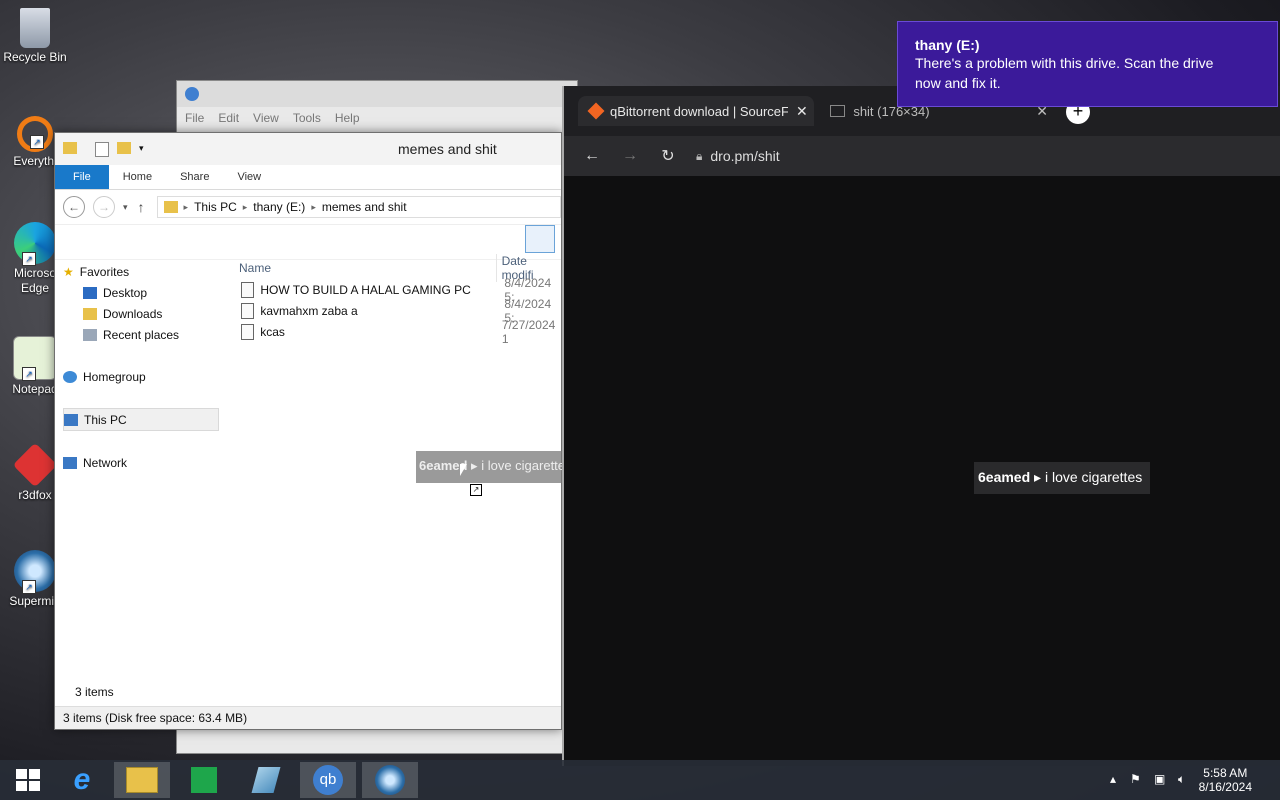 The width and height of the screenshot is (1280, 800). What do you see at coordinates (143, 313) in the screenshot?
I see `nav-downloads: Downloads` at bounding box center [143, 313].